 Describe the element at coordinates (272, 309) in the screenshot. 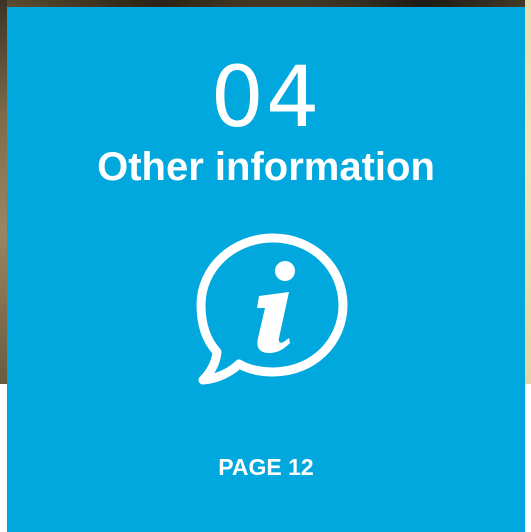

I see `info-speech-bubble-icon` at that location.